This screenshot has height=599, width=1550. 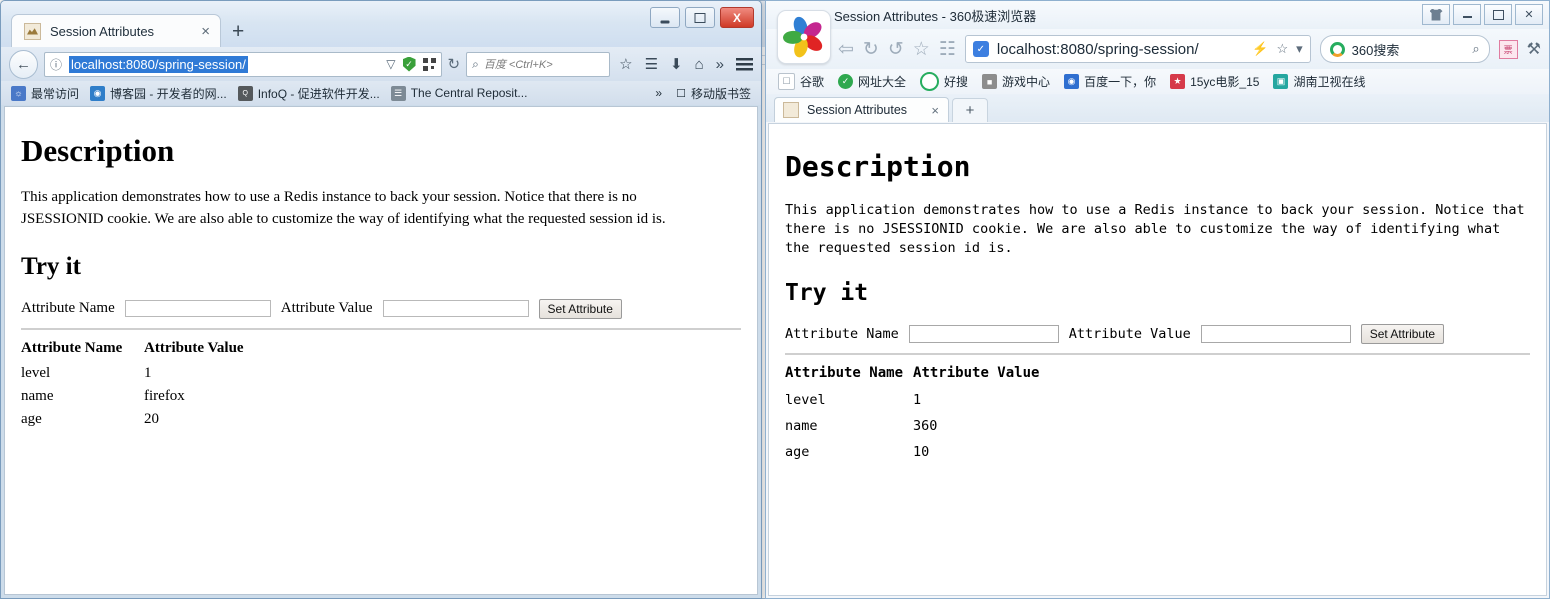 What do you see at coordinates (1404, 49) in the screenshot?
I see `search-input: 360搜索 ⌕` at bounding box center [1404, 49].